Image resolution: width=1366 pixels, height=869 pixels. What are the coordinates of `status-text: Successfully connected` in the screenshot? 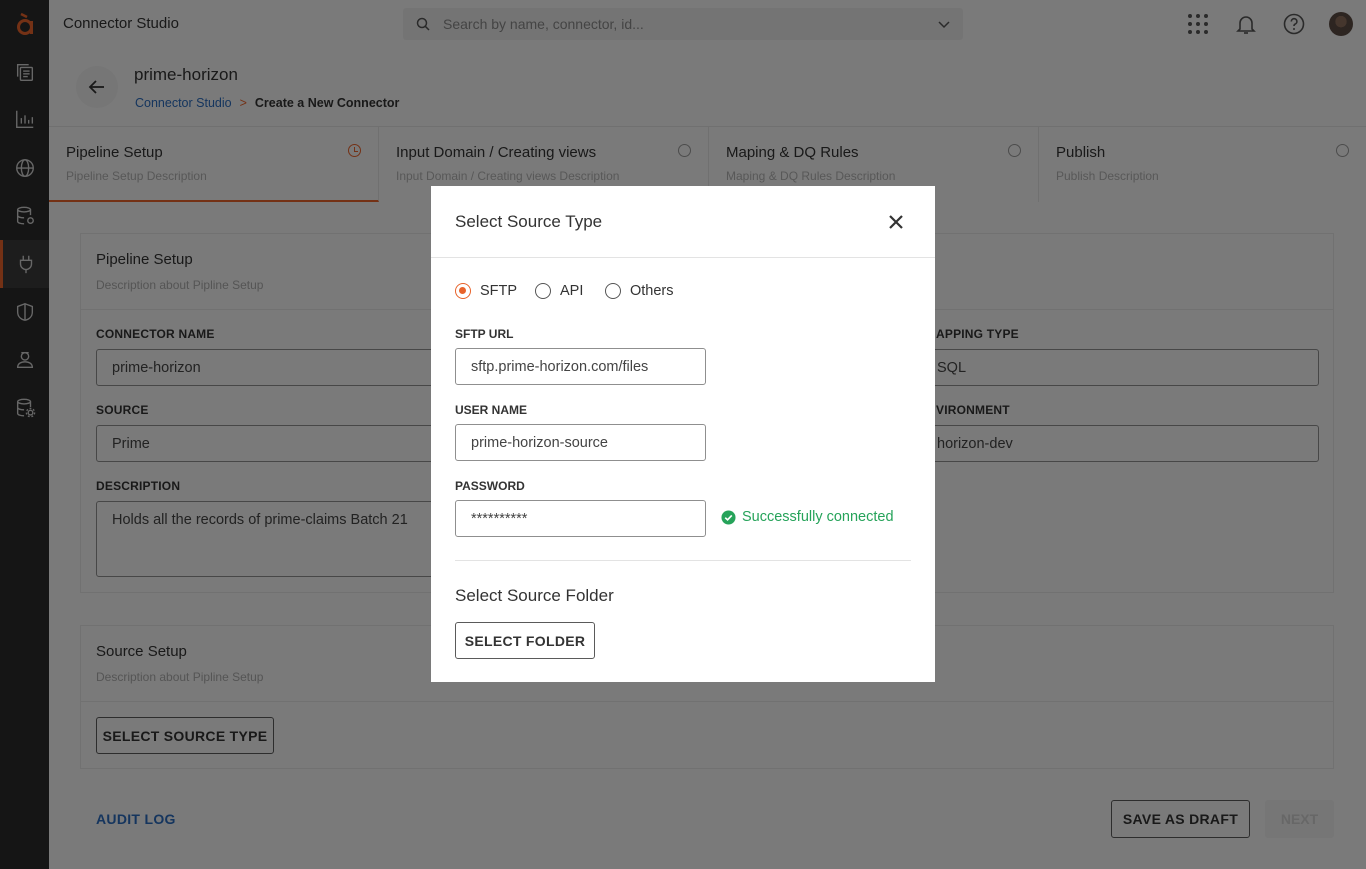 It's located at (818, 517).